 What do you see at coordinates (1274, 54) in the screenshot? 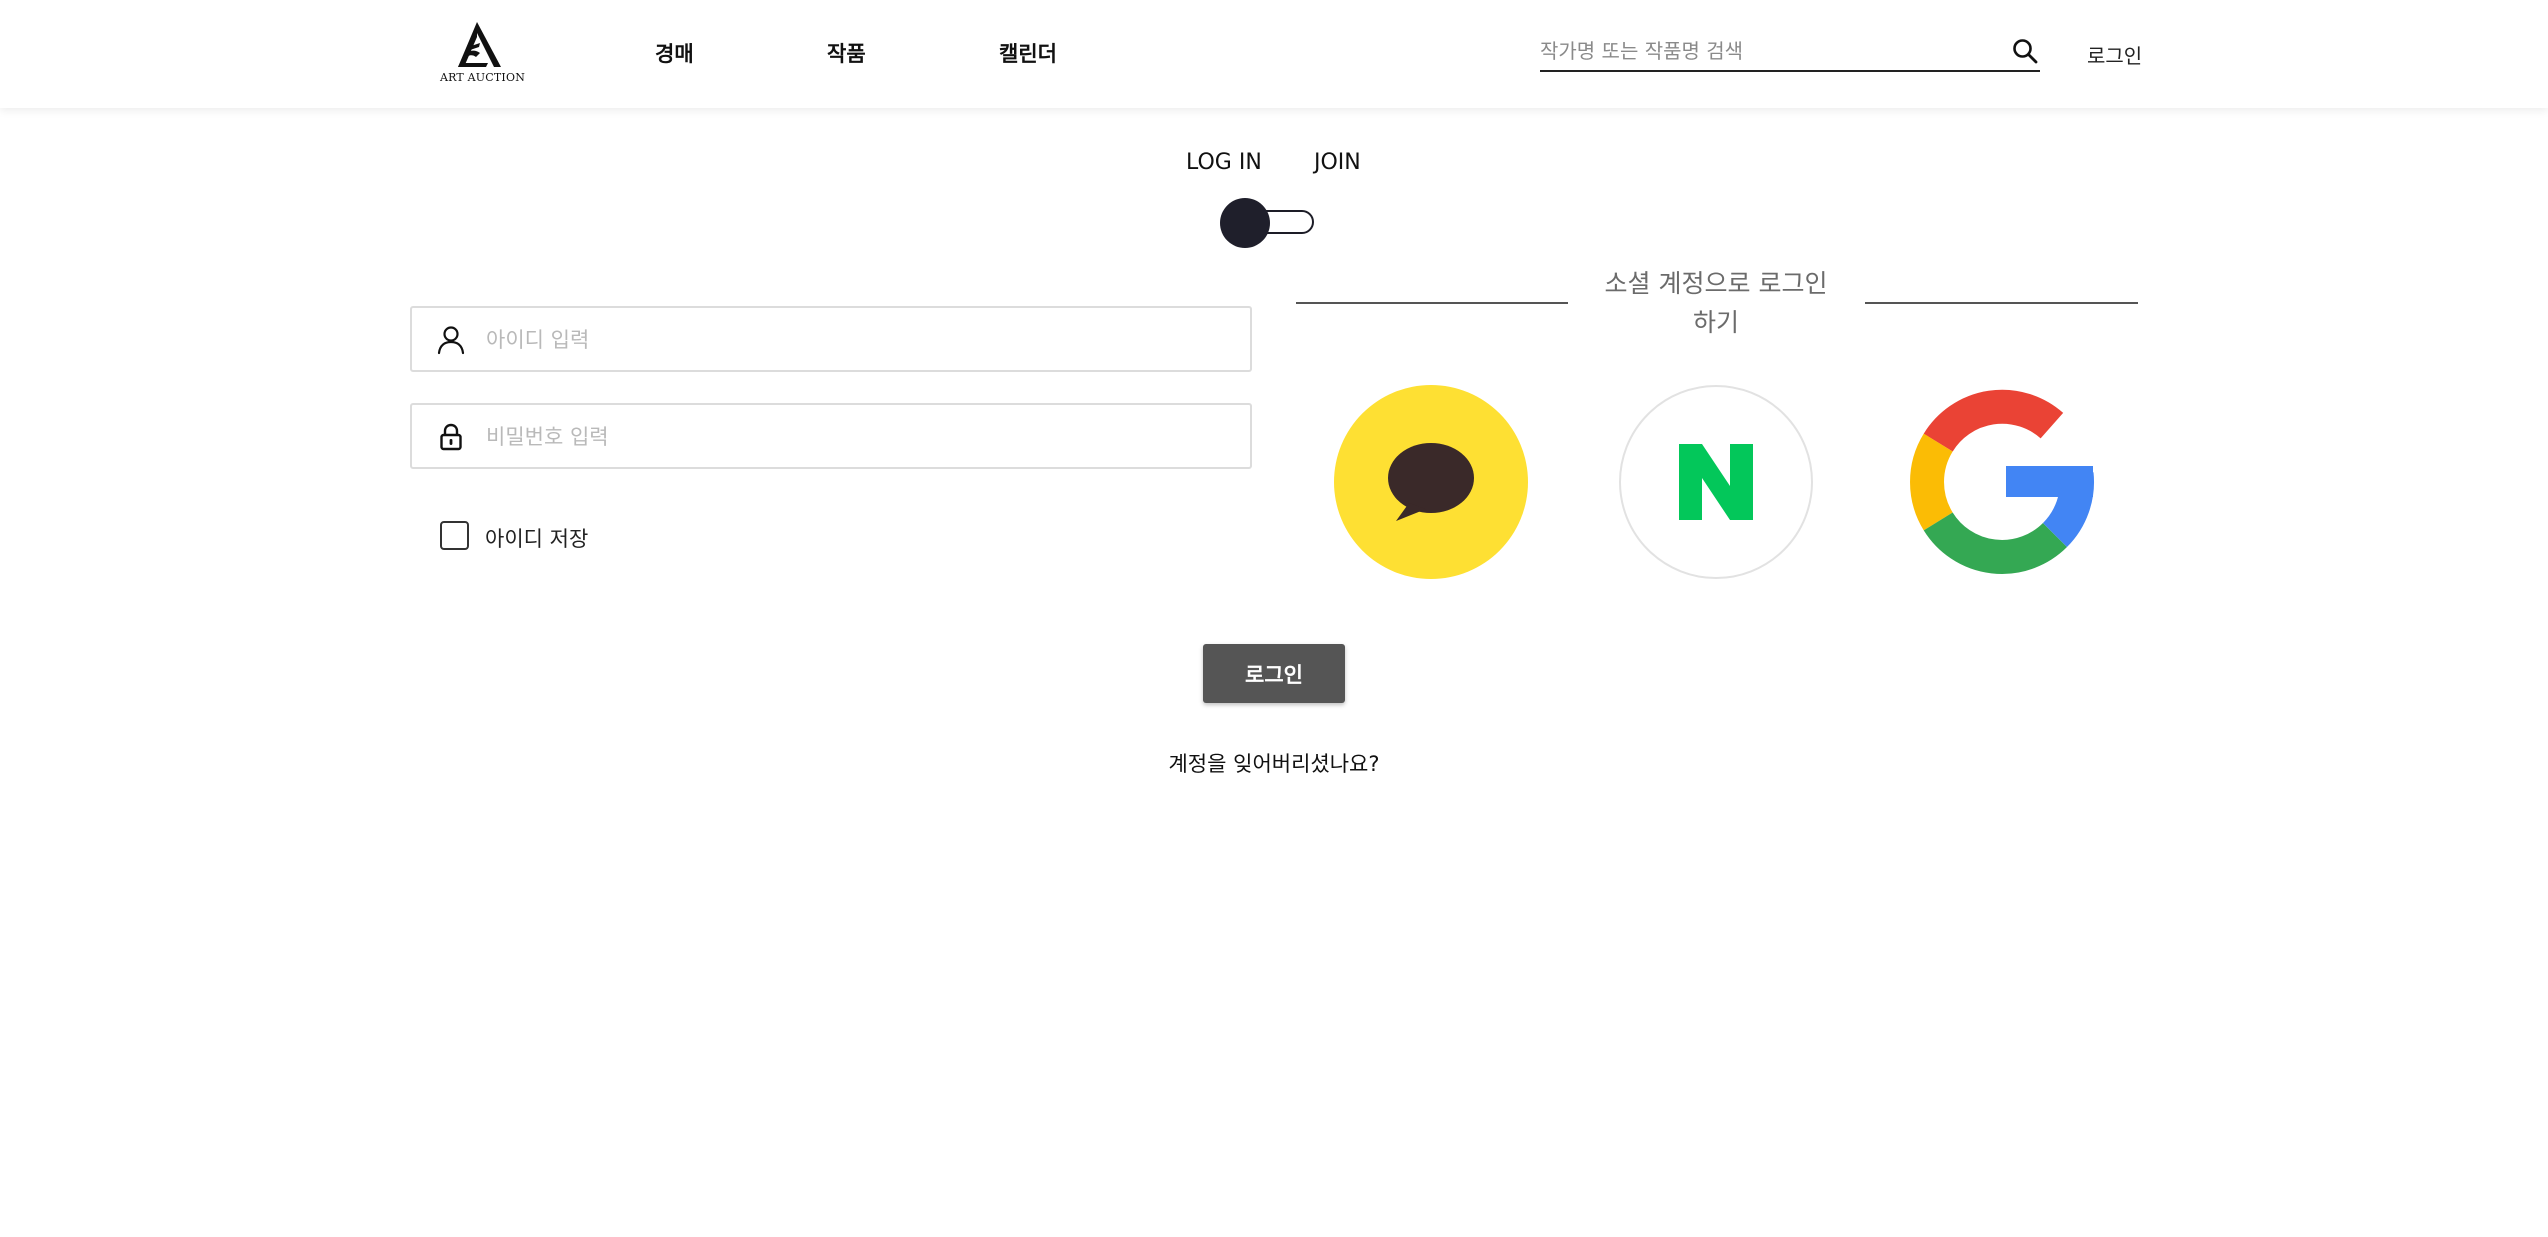
I see `top-header: ART AUCTION 경매 작품 캘린더 로그인` at bounding box center [1274, 54].